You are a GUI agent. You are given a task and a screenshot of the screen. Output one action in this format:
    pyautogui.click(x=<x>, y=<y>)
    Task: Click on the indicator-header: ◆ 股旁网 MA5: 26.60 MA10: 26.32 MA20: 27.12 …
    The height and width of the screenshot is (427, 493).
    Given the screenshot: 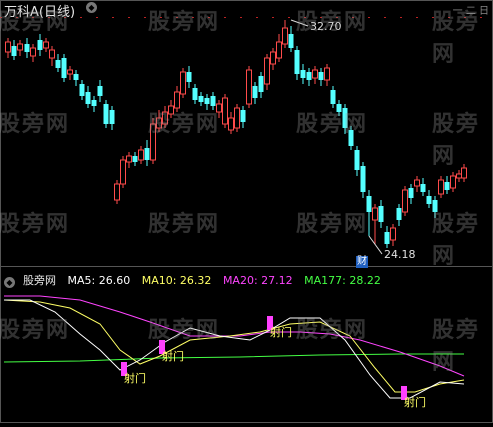 What is the action you would take?
    pyautogui.click(x=196, y=280)
    